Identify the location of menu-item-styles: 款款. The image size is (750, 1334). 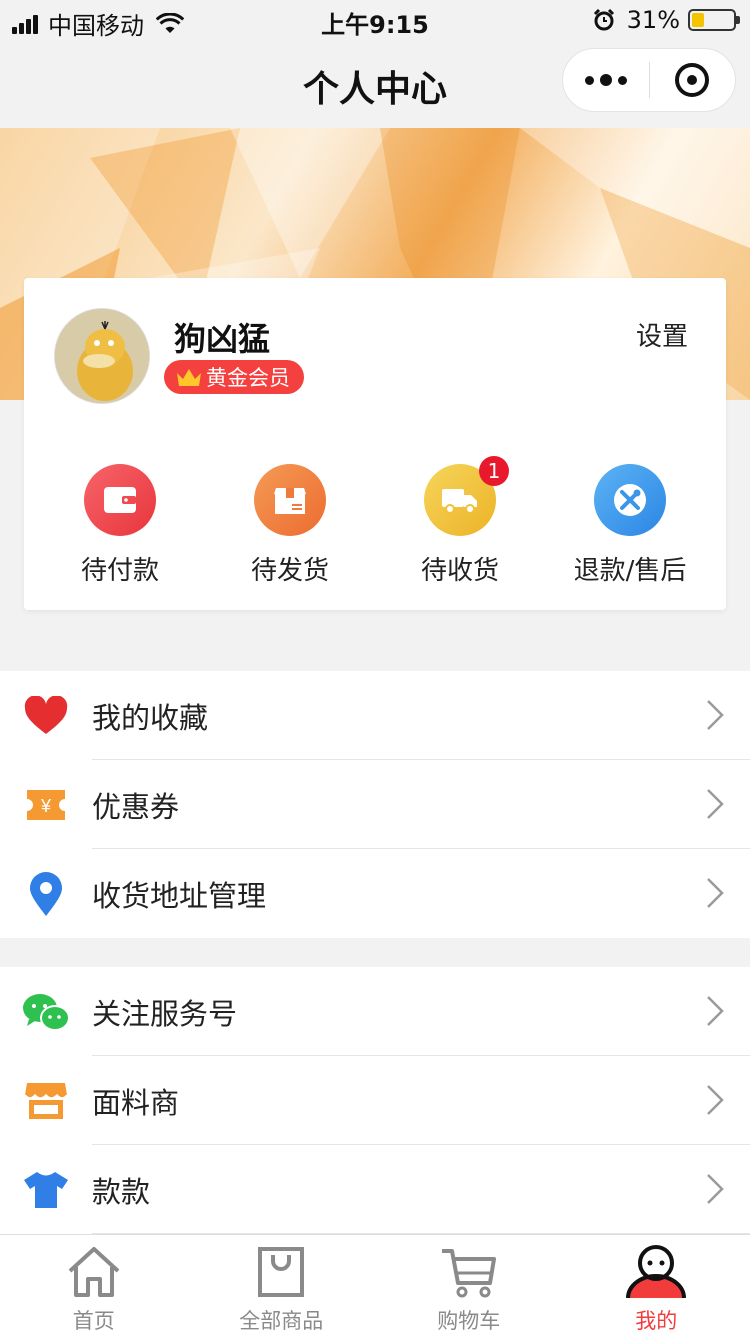
(375, 1189).